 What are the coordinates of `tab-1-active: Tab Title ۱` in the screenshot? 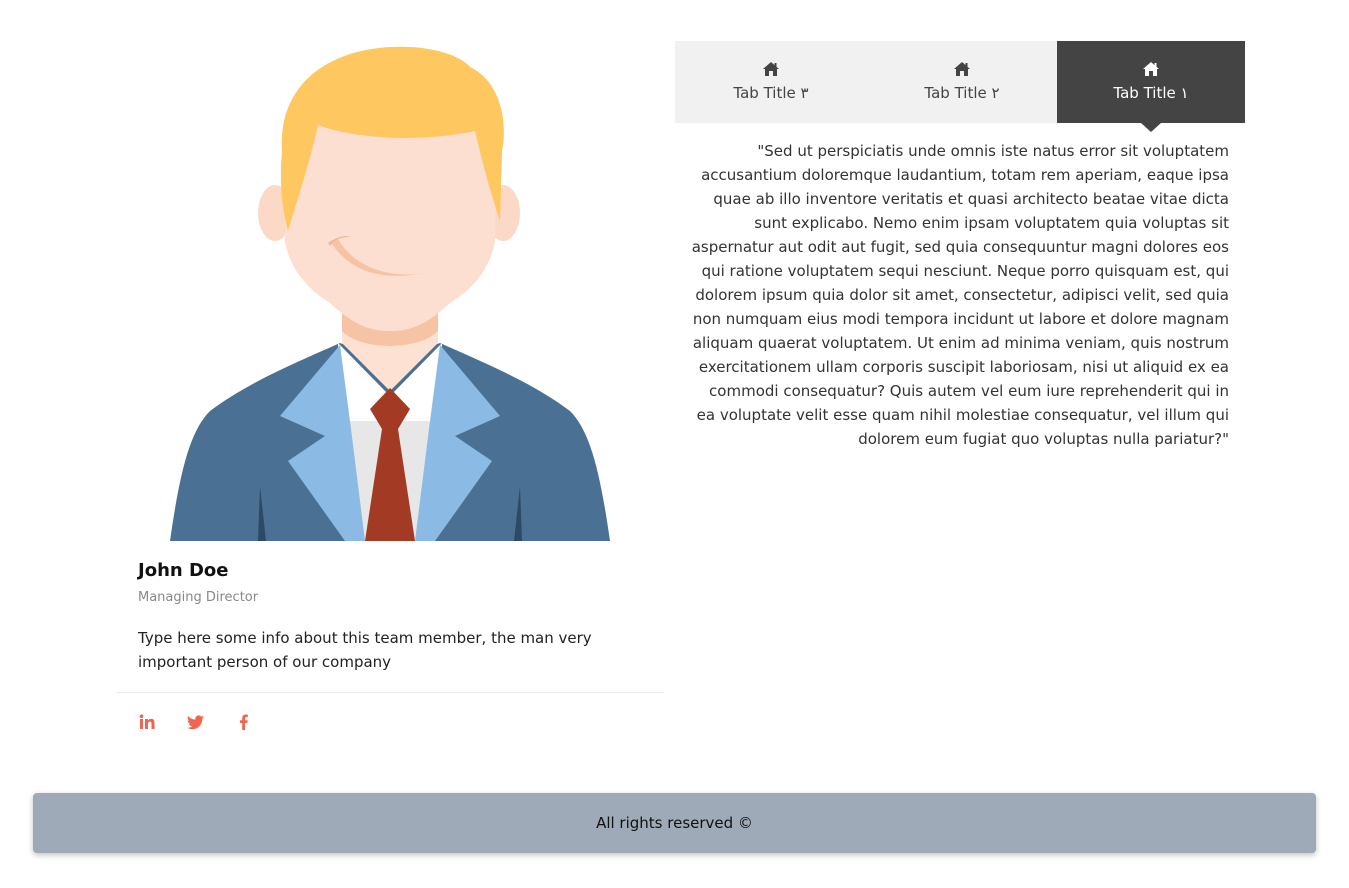 It's located at (1151, 86).